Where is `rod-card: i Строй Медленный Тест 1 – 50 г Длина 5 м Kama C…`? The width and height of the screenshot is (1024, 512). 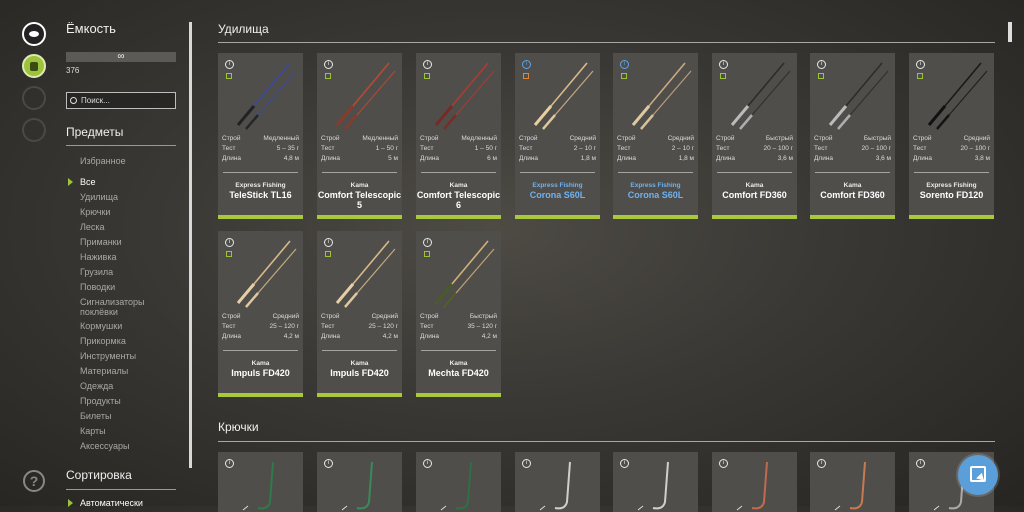 rod-card: i Строй Медленный Тест 1 – 50 г Длина 5 м Kama C… is located at coordinates (359, 136).